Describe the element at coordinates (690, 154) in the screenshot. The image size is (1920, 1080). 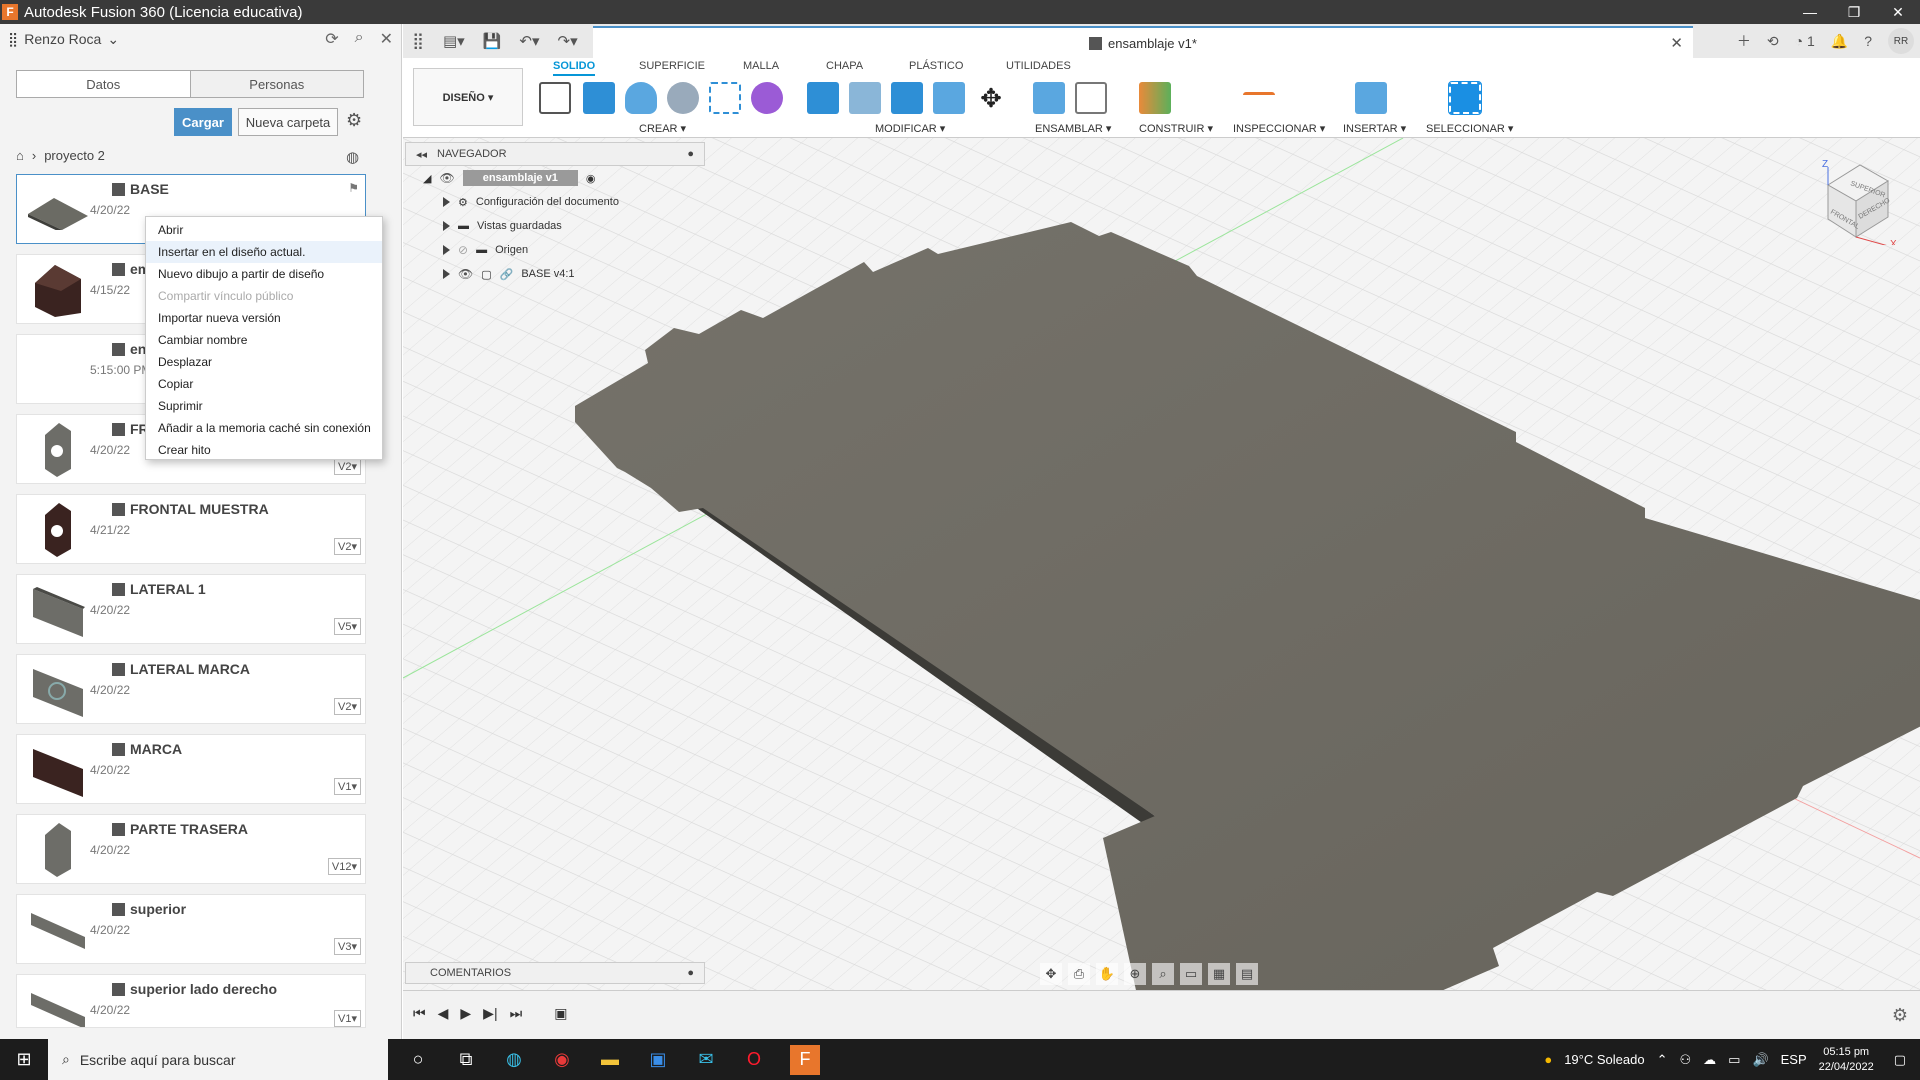
I see `pin-icon: ●` at that location.